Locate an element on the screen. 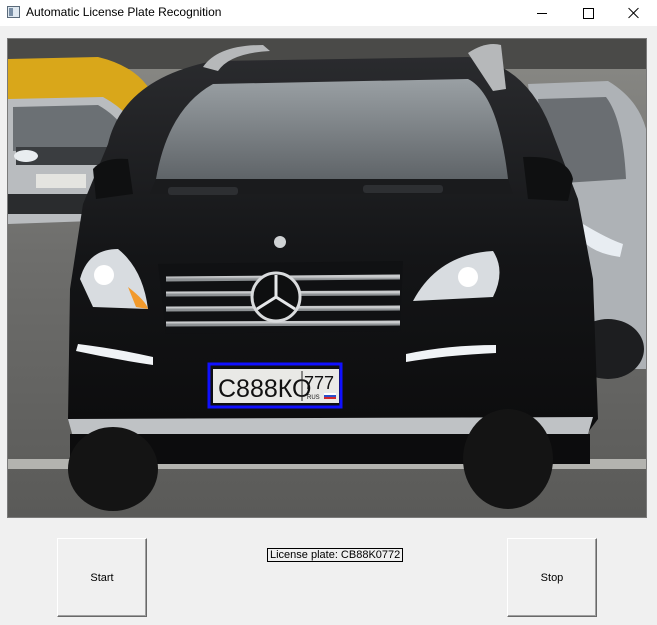 The height and width of the screenshot is (625, 657). stop-button: Stop is located at coordinates (552, 577).